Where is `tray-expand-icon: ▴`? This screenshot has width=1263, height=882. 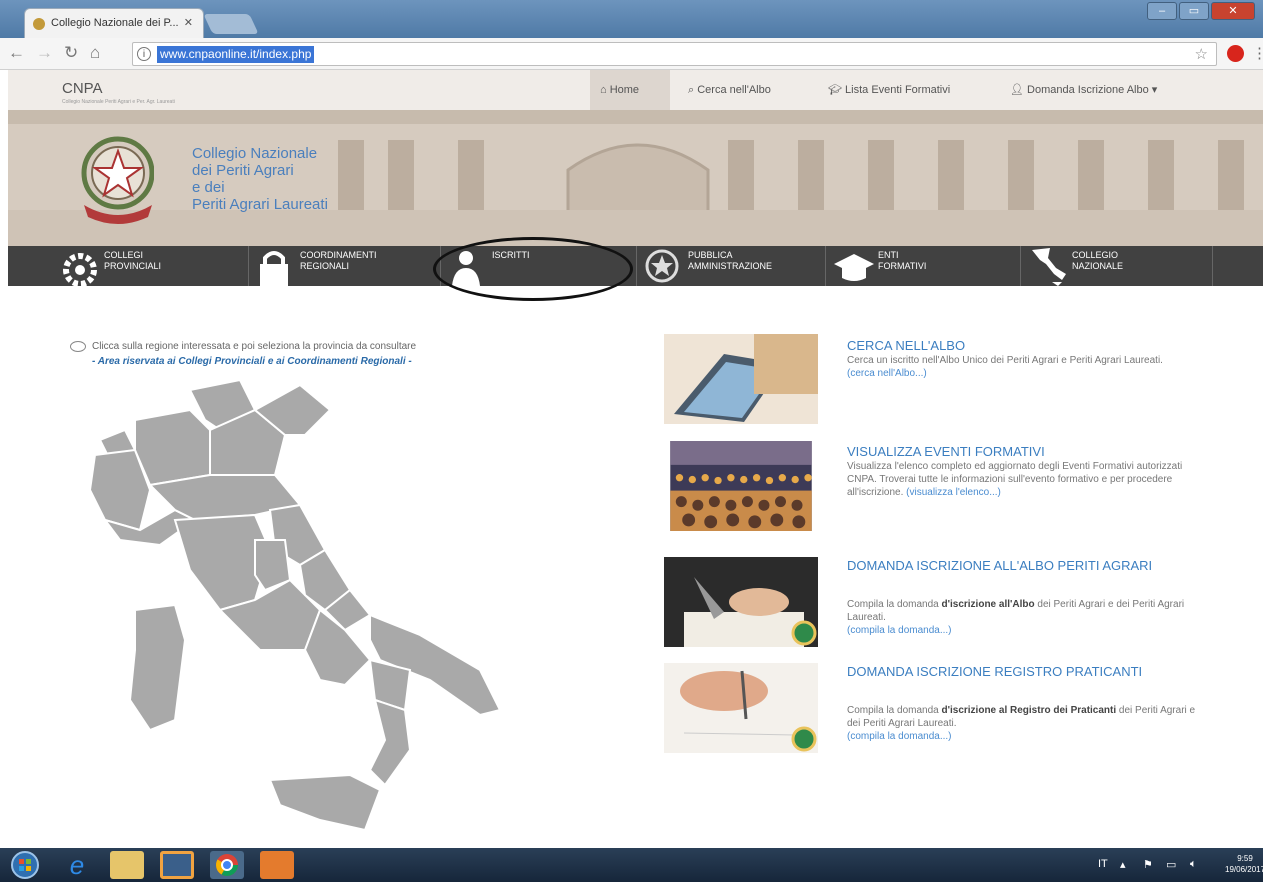 tray-expand-icon: ▴ is located at coordinates (1123, 864).